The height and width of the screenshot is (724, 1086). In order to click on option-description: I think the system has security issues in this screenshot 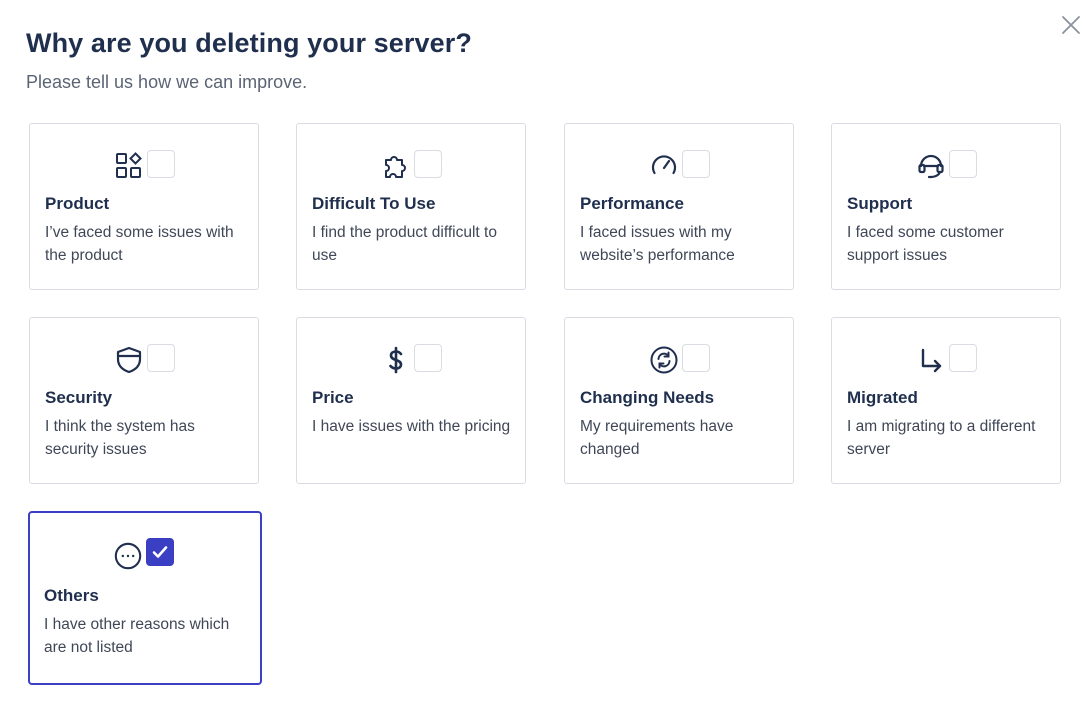, I will do `click(120, 438)`.